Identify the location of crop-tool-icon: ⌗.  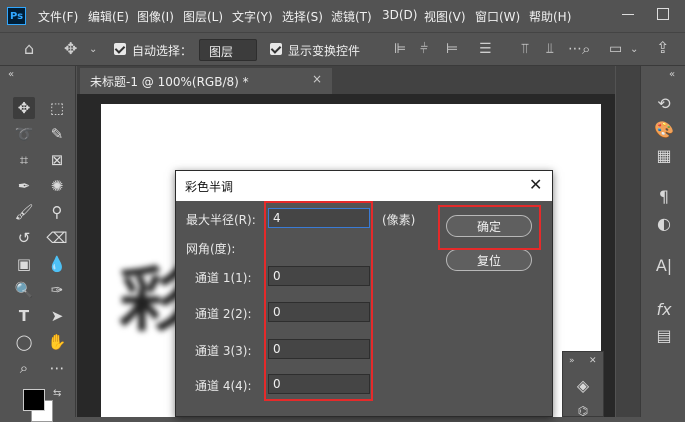
(24, 160).